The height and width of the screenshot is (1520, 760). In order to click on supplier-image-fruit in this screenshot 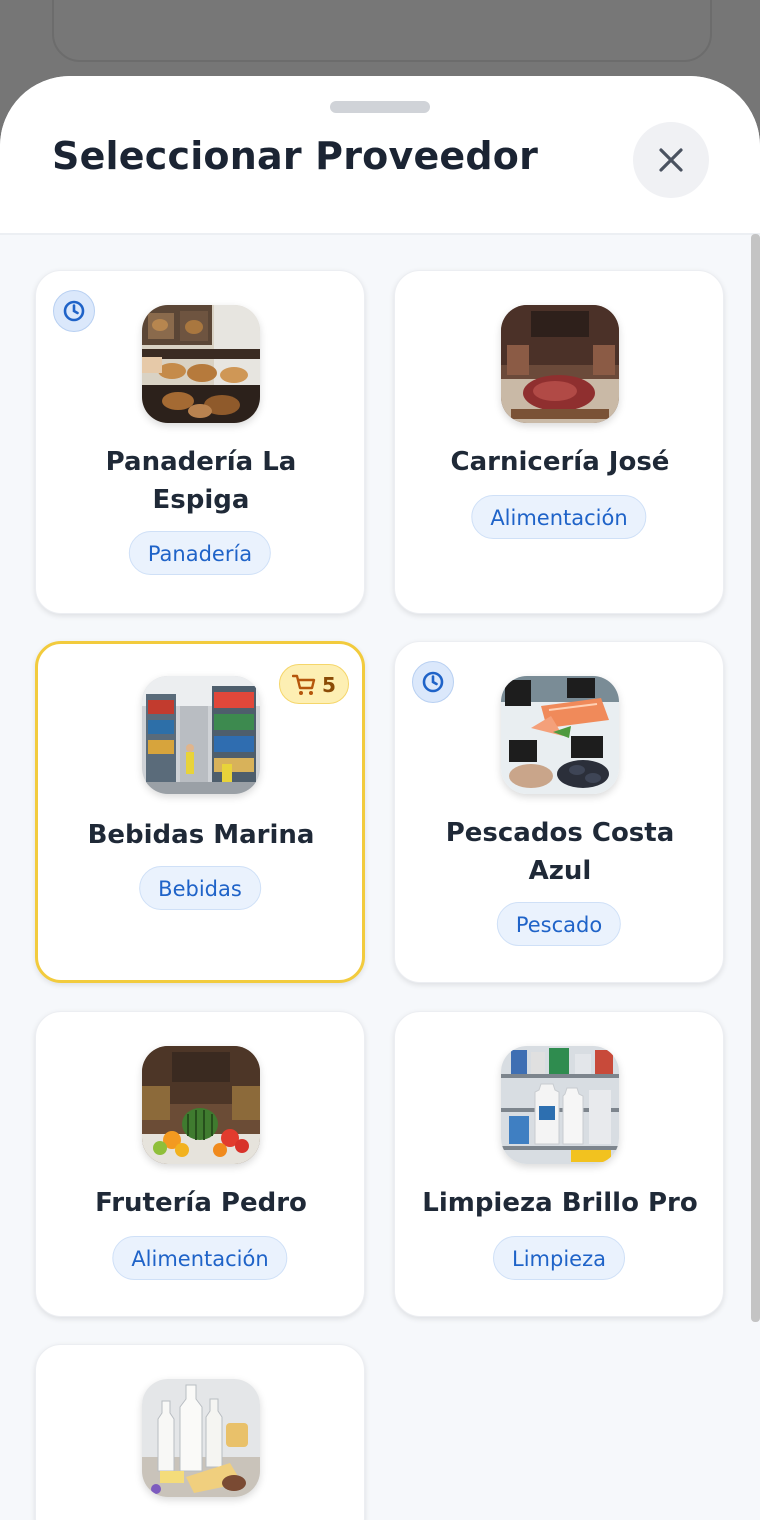, I will do `click(201, 1105)`.